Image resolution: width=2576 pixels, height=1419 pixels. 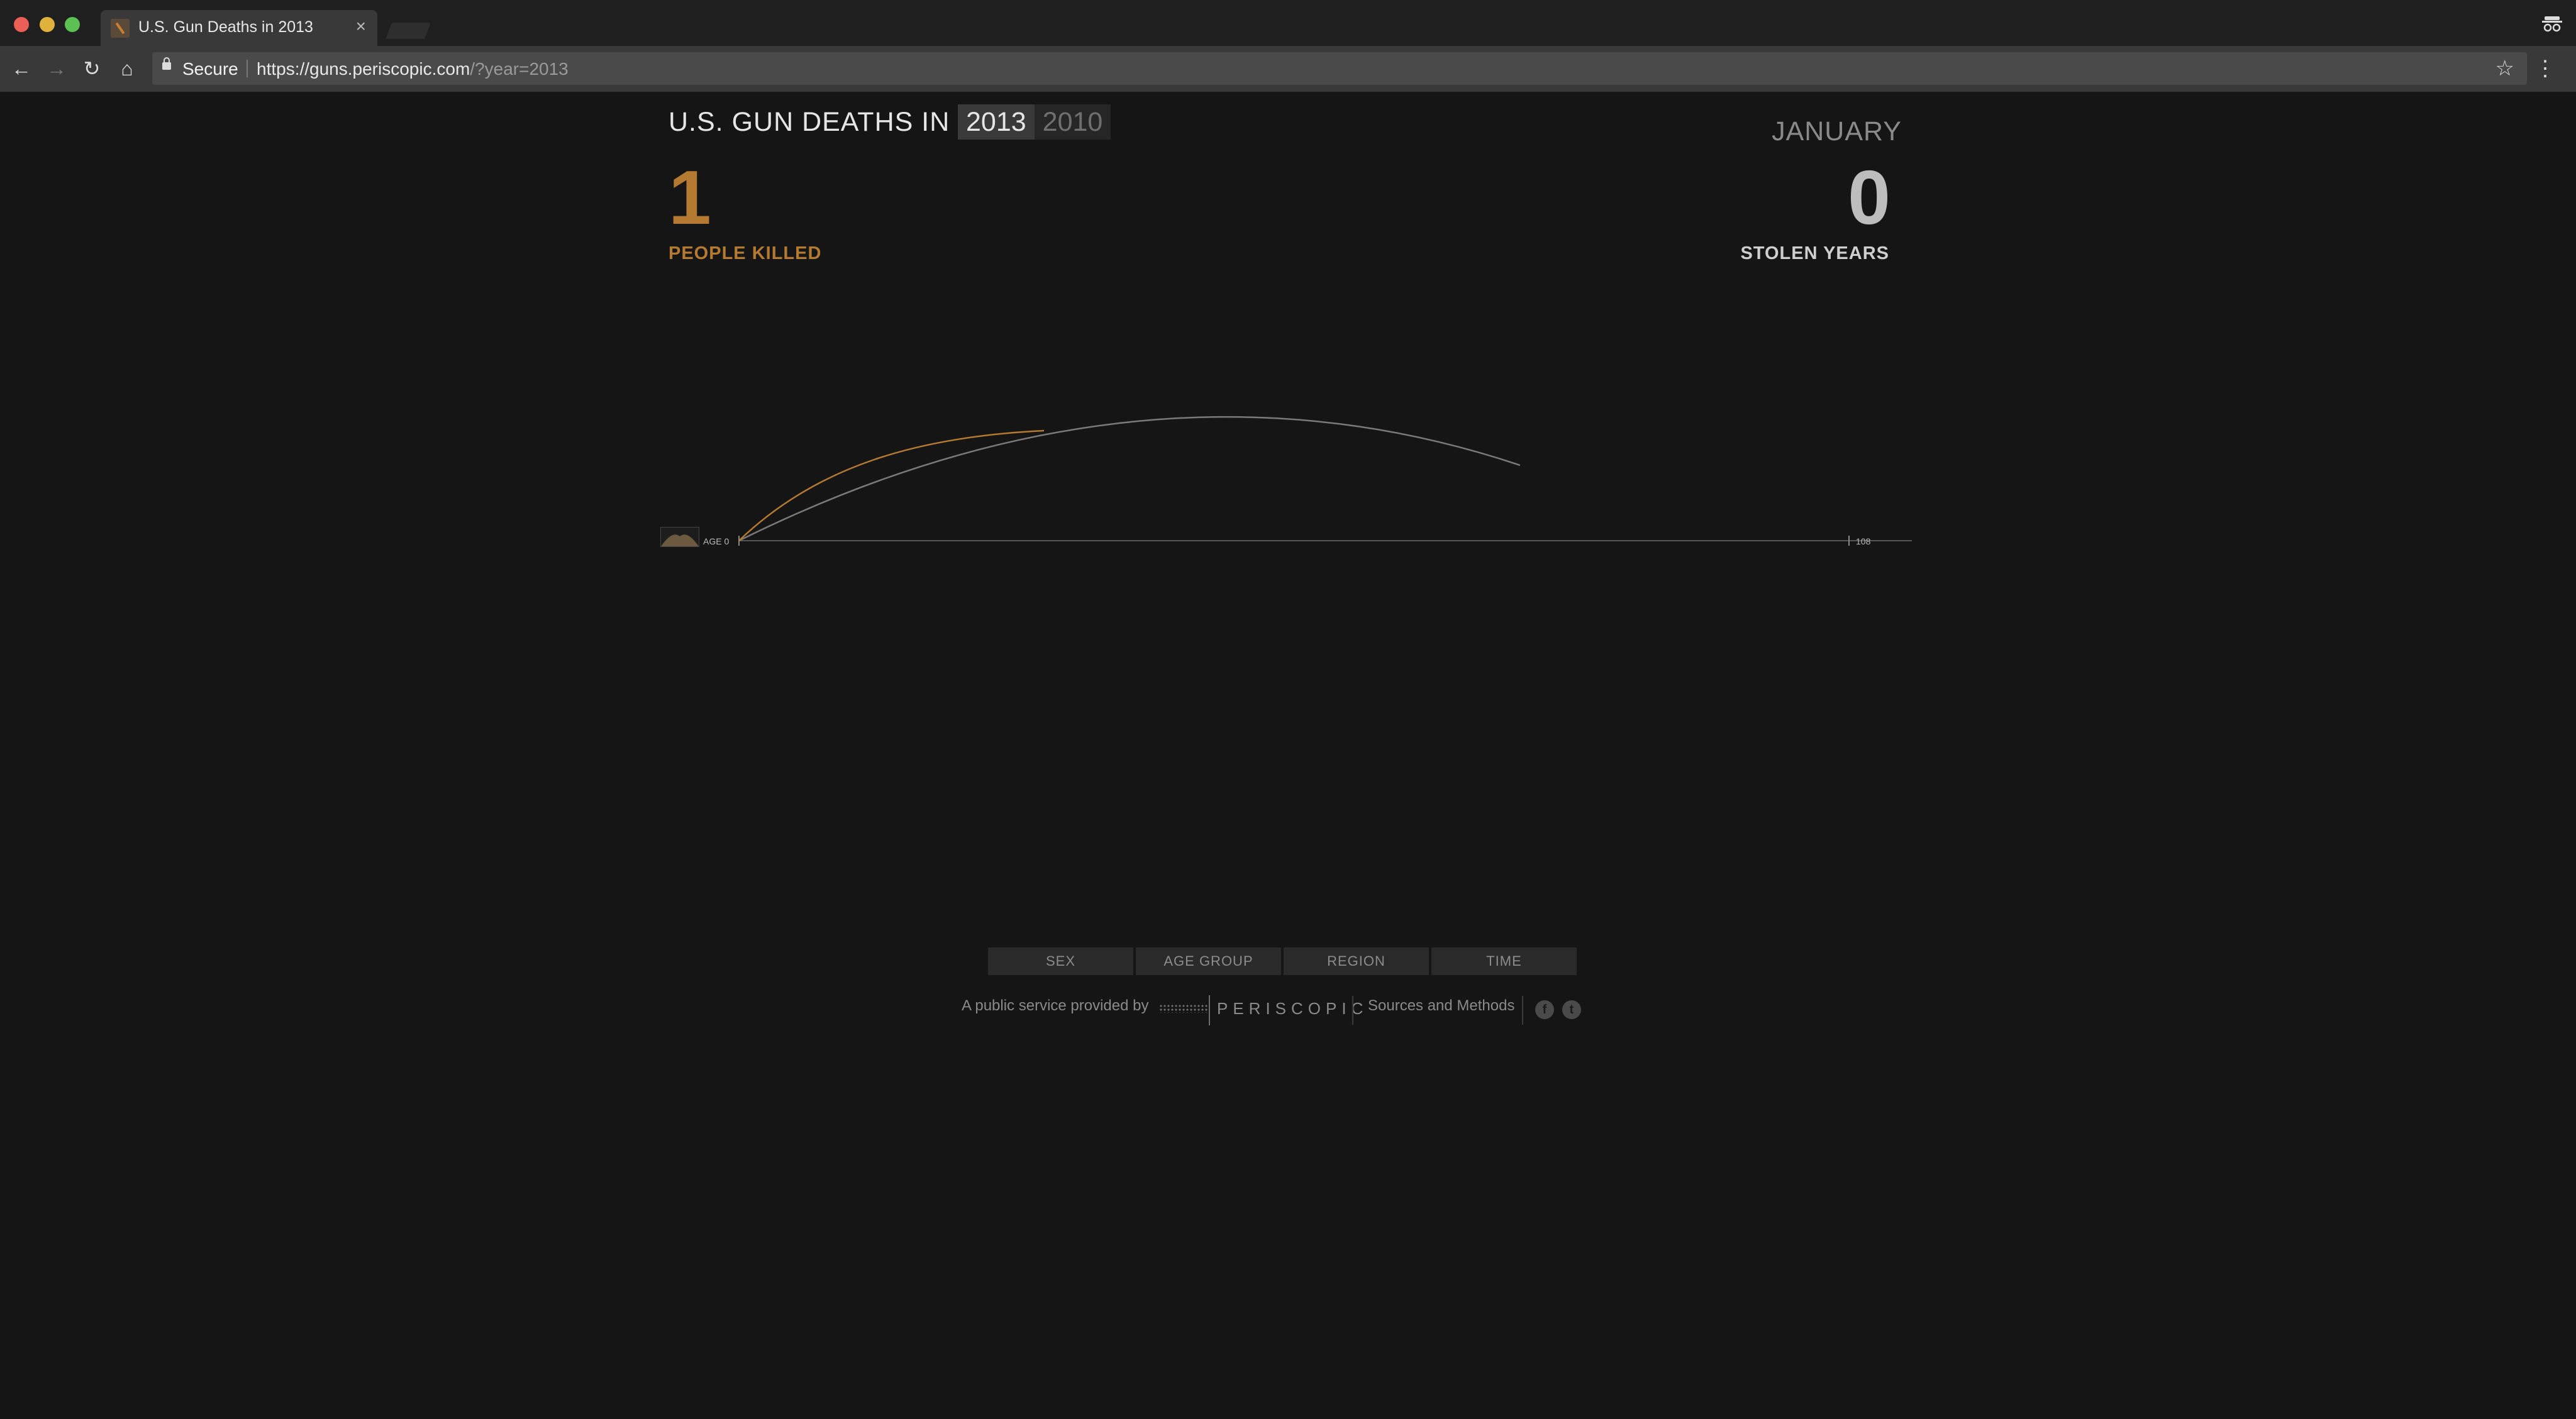 What do you see at coordinates (1869, 197) in the screenshot?
I see `stolen-years-count: 0` at bounding box center [1869, 197].